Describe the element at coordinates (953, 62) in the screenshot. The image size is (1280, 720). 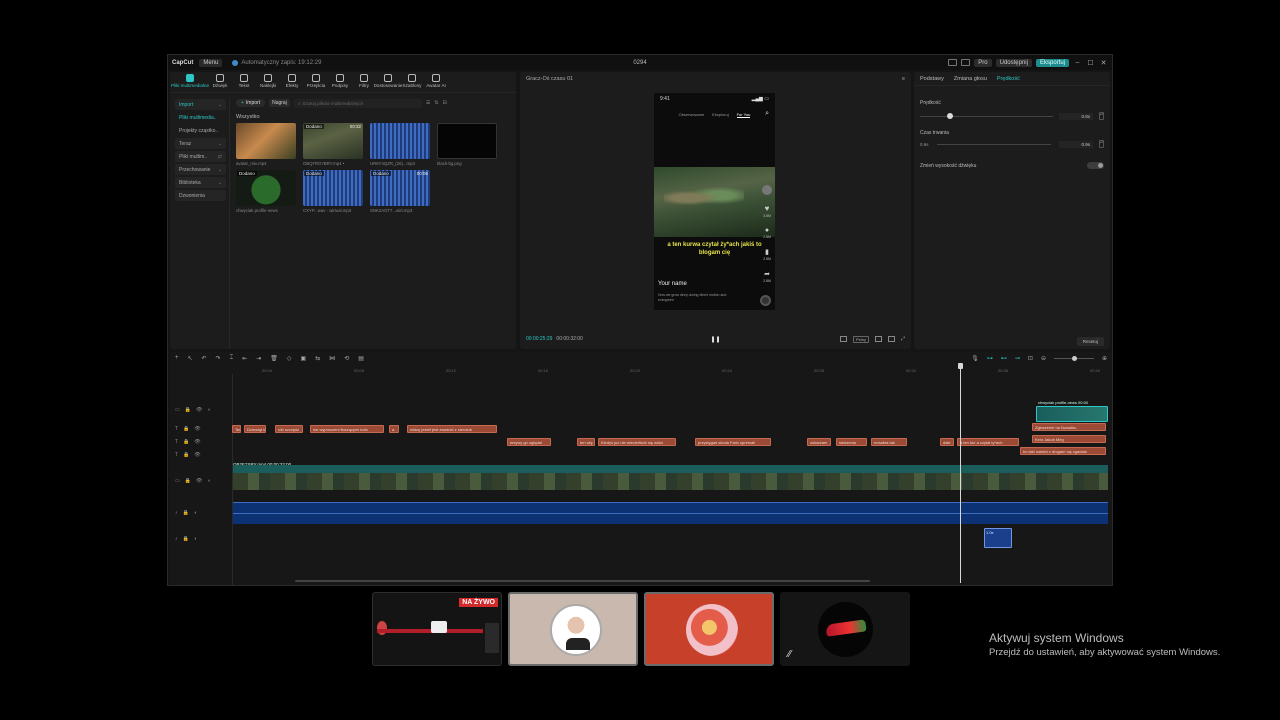
I see `layout-icon` at that location.